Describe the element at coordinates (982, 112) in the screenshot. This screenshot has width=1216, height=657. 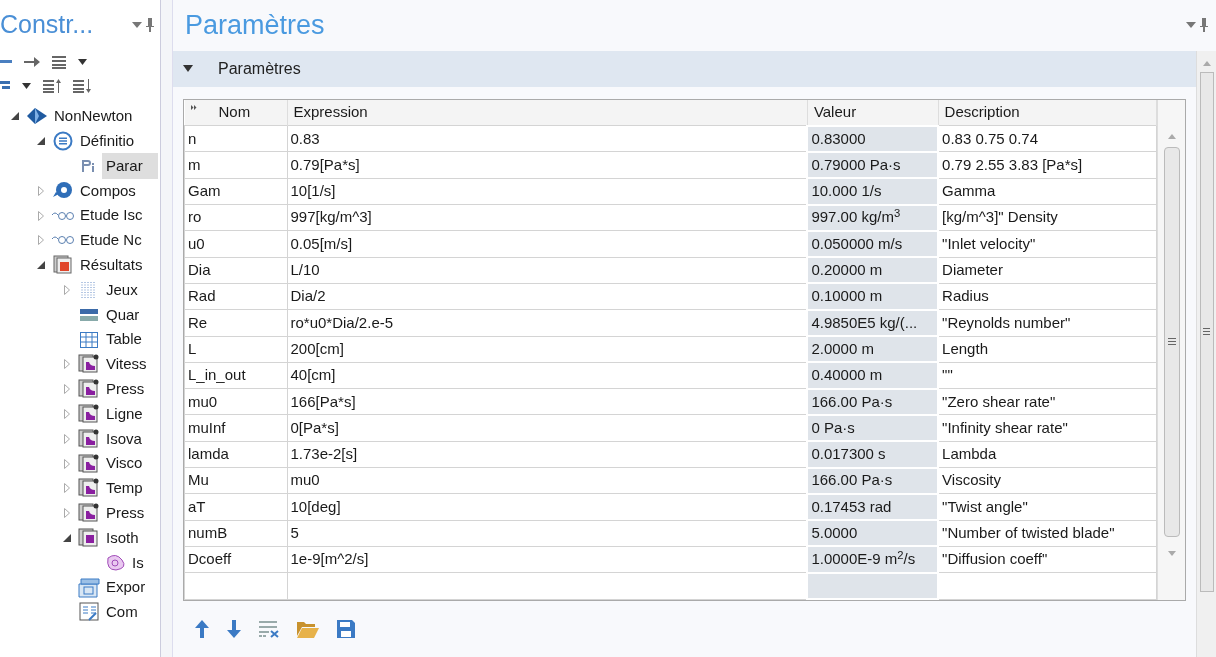
I see `column-header: Description` at that location.